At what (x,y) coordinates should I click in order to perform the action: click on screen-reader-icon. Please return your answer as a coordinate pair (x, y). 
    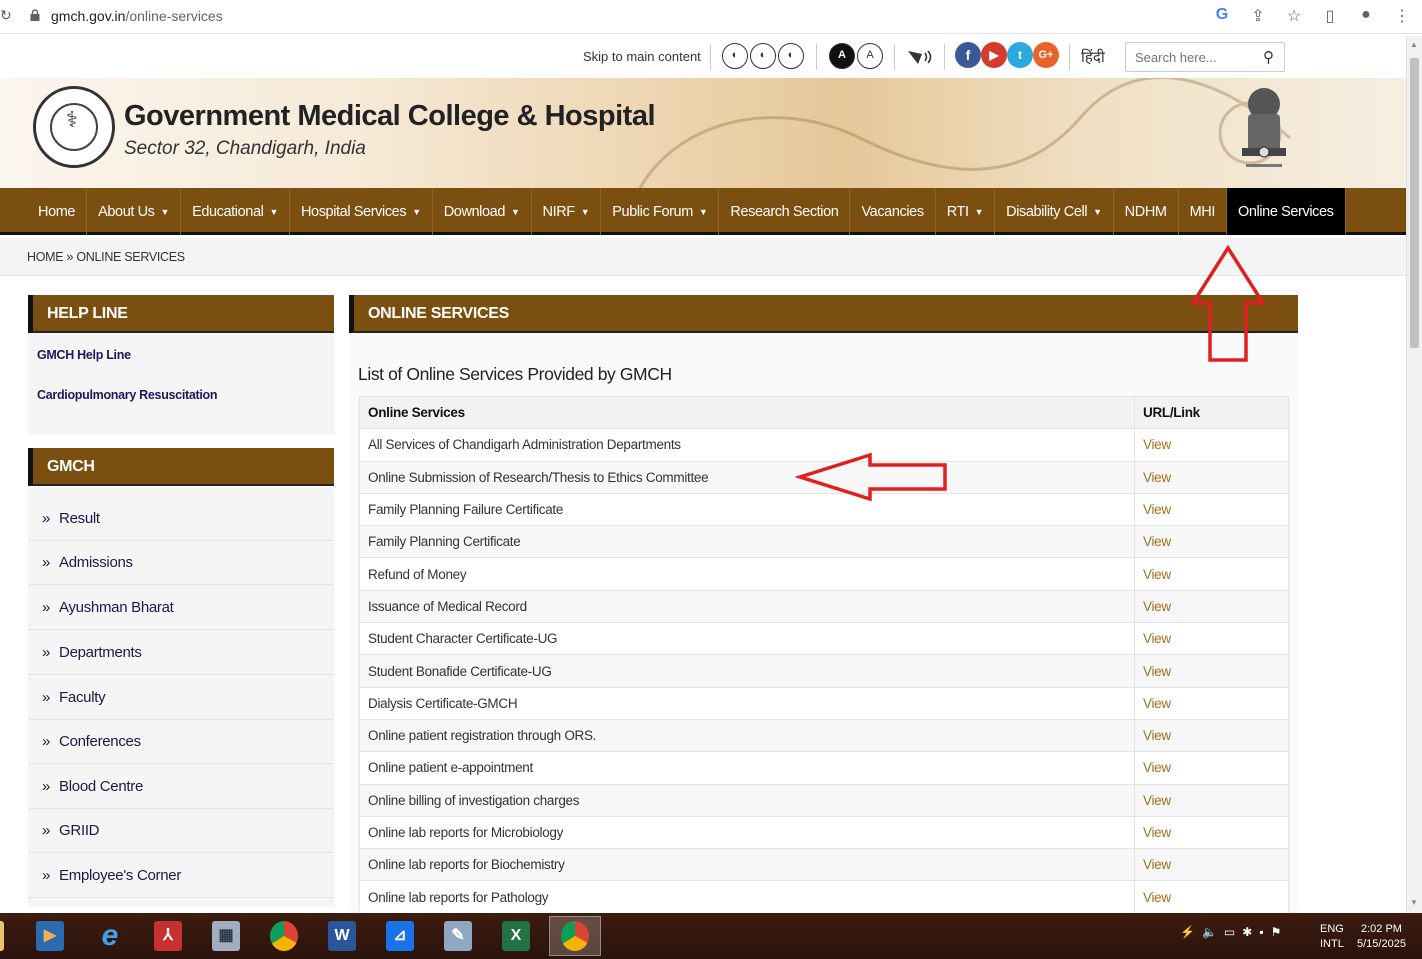
    Looking at the image, I should click on (920, 57).